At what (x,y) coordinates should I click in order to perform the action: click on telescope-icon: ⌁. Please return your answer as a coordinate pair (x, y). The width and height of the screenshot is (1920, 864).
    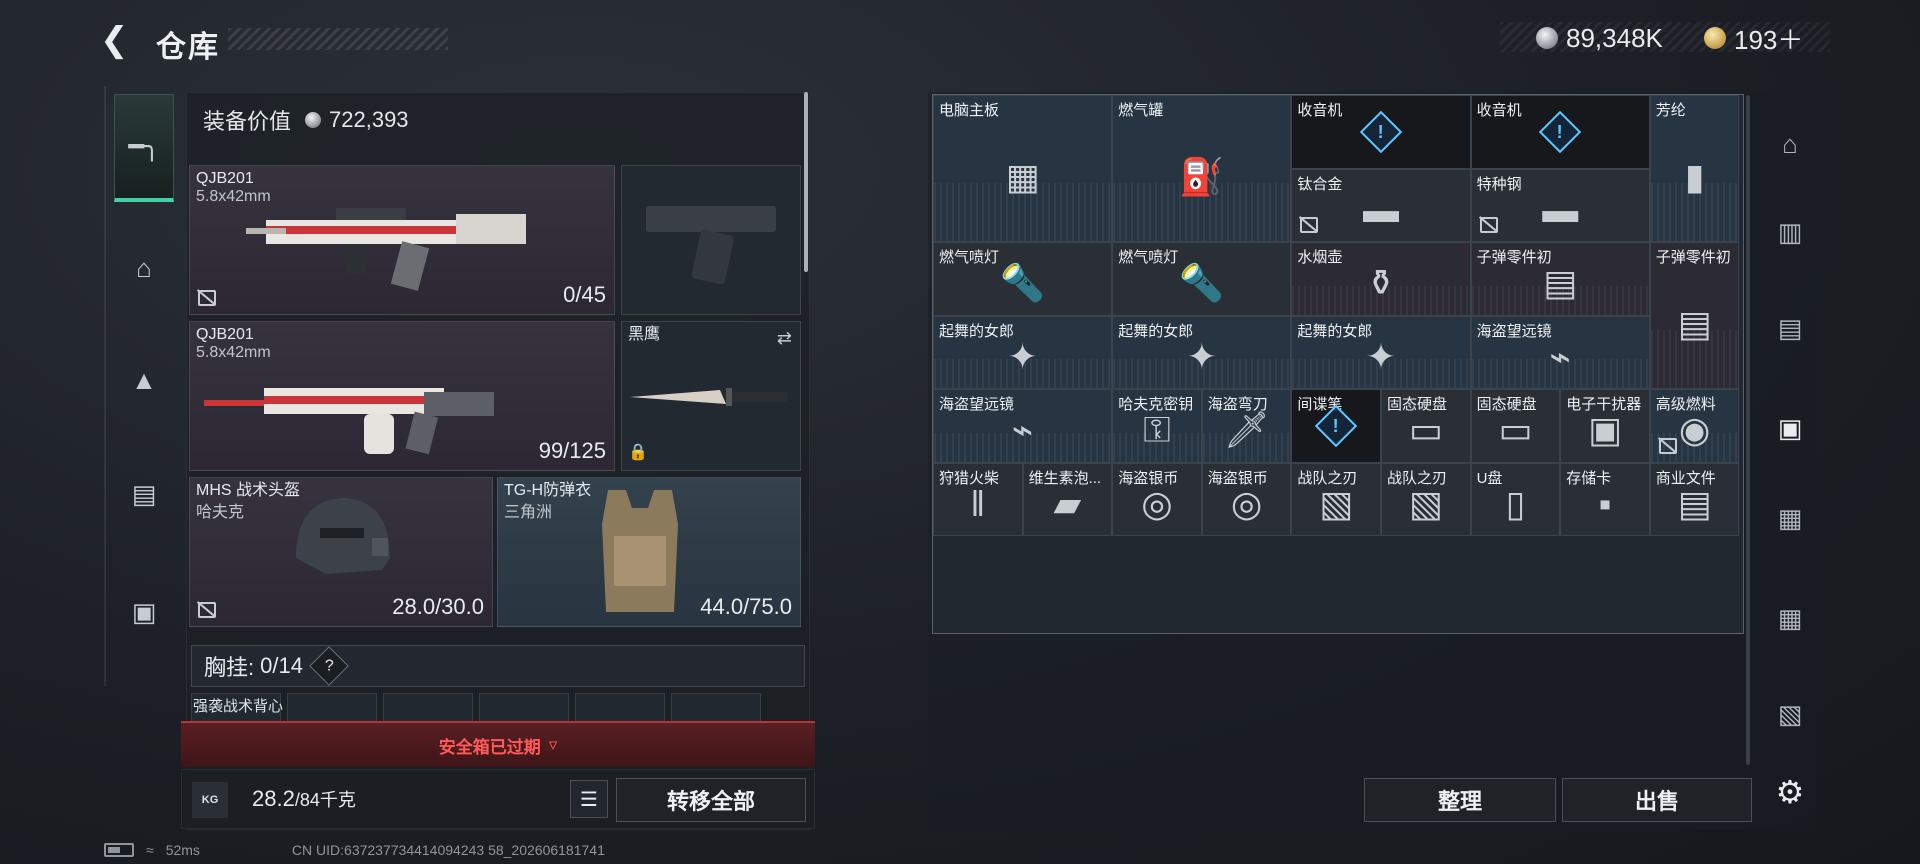
    Looking at the image, I should click on (1022, 430).